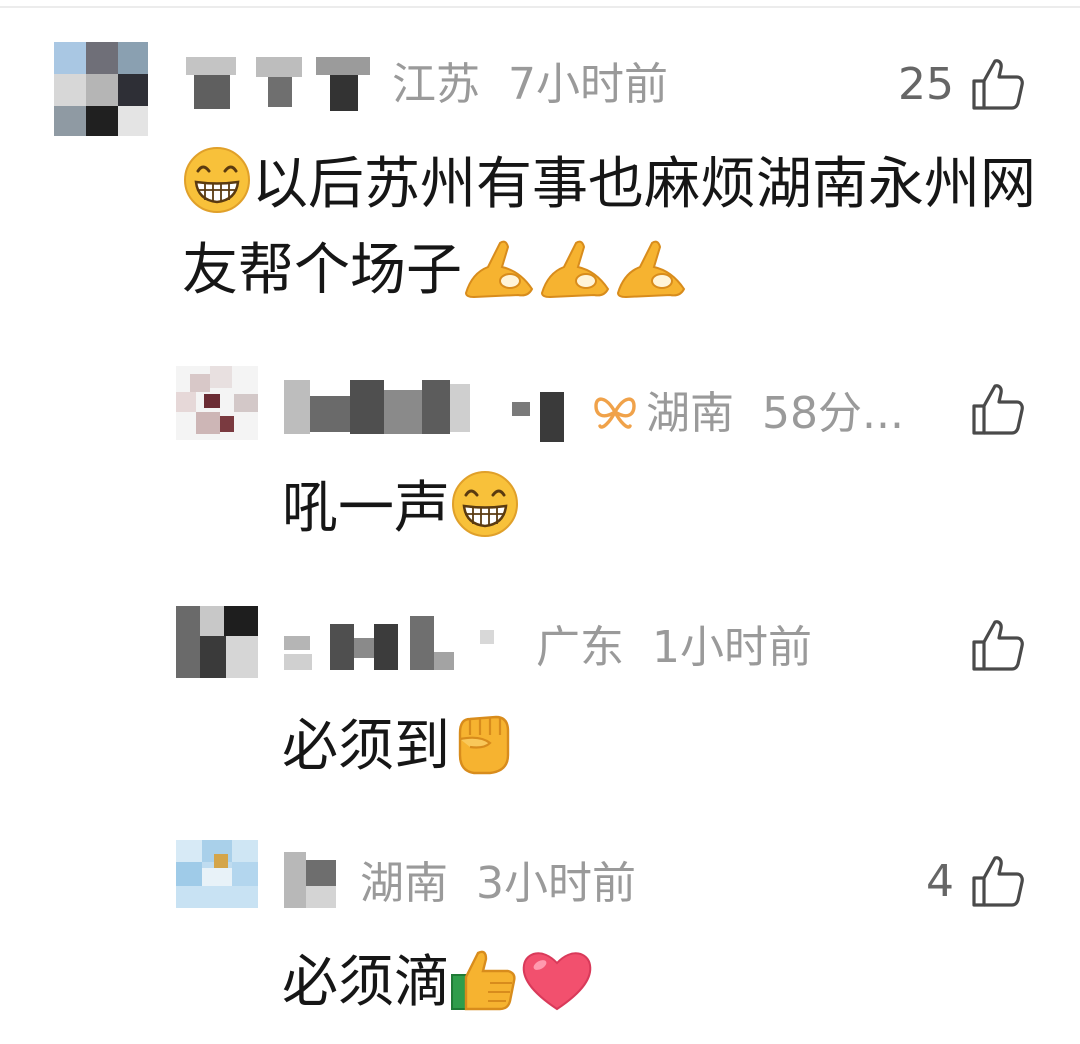  Describe the element at coordinates (484, 745) in the screenshot. I see `raised-fist-emoji` at that location.